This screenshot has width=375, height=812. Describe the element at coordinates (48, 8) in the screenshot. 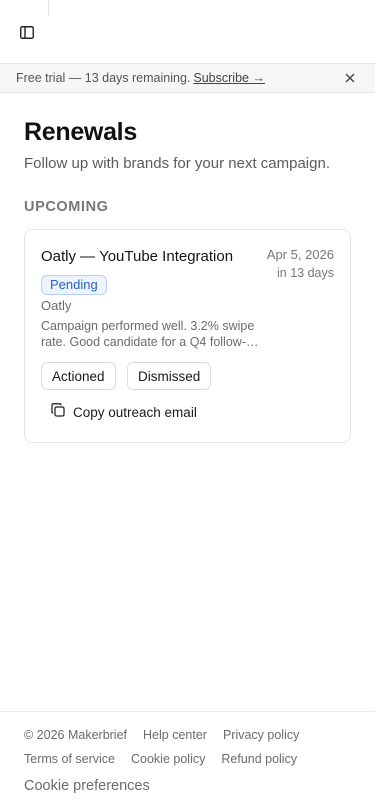

I see `divider` at that location.